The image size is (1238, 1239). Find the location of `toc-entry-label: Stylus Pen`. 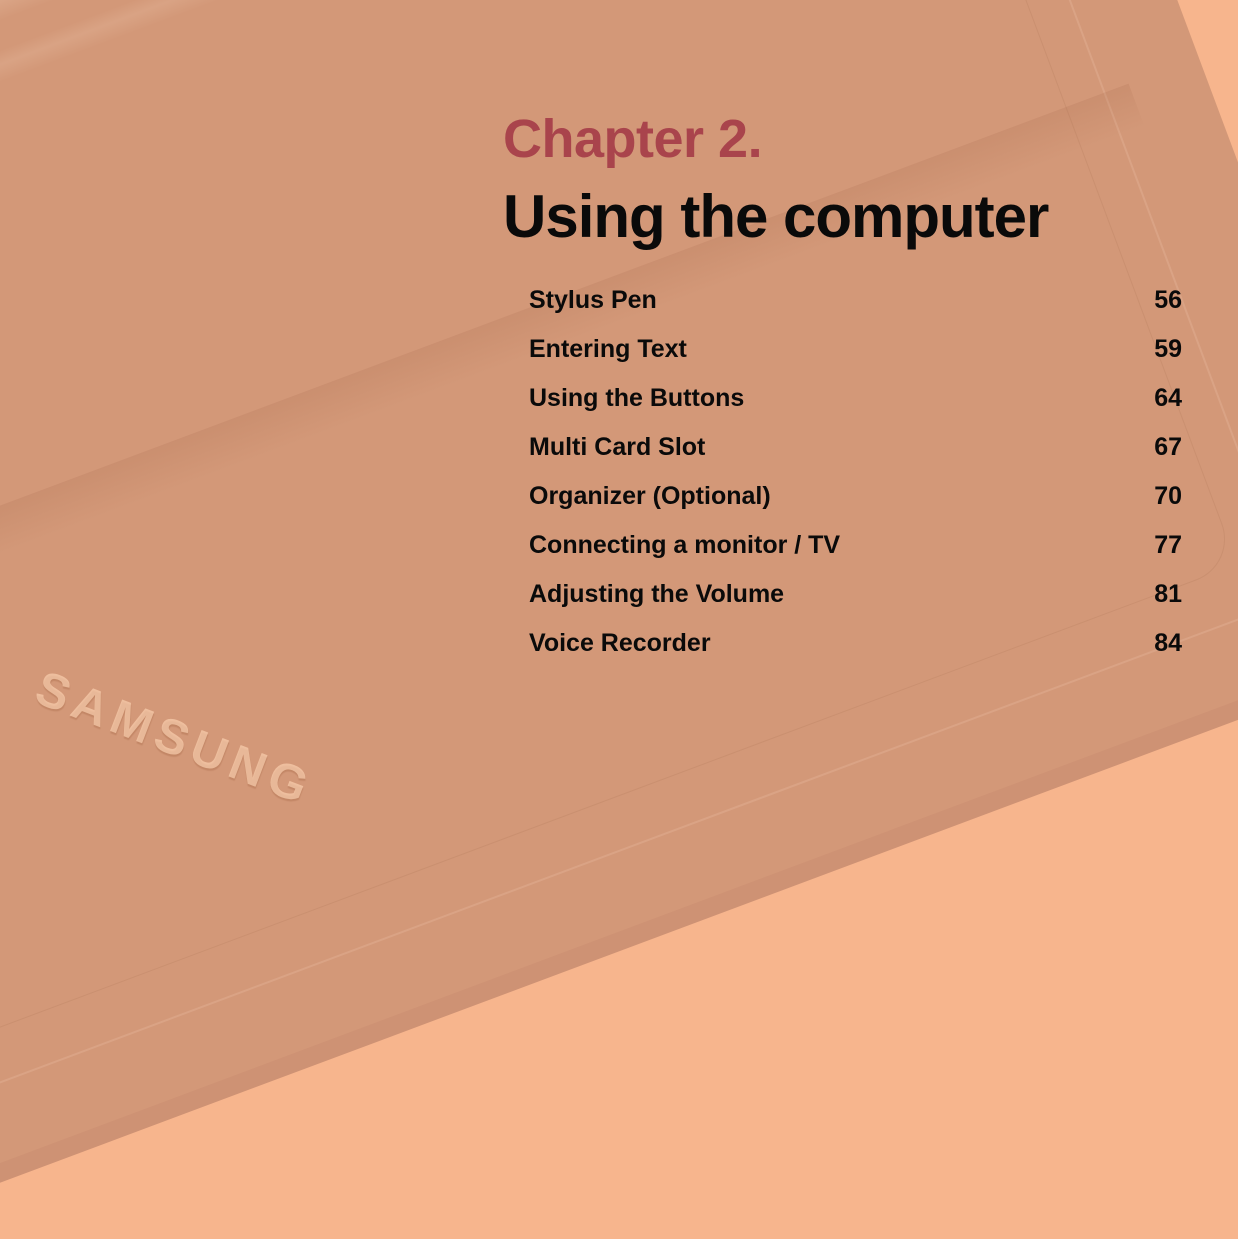

toc-entry-label: Stylus Pen is located at coordinates (593, 300).